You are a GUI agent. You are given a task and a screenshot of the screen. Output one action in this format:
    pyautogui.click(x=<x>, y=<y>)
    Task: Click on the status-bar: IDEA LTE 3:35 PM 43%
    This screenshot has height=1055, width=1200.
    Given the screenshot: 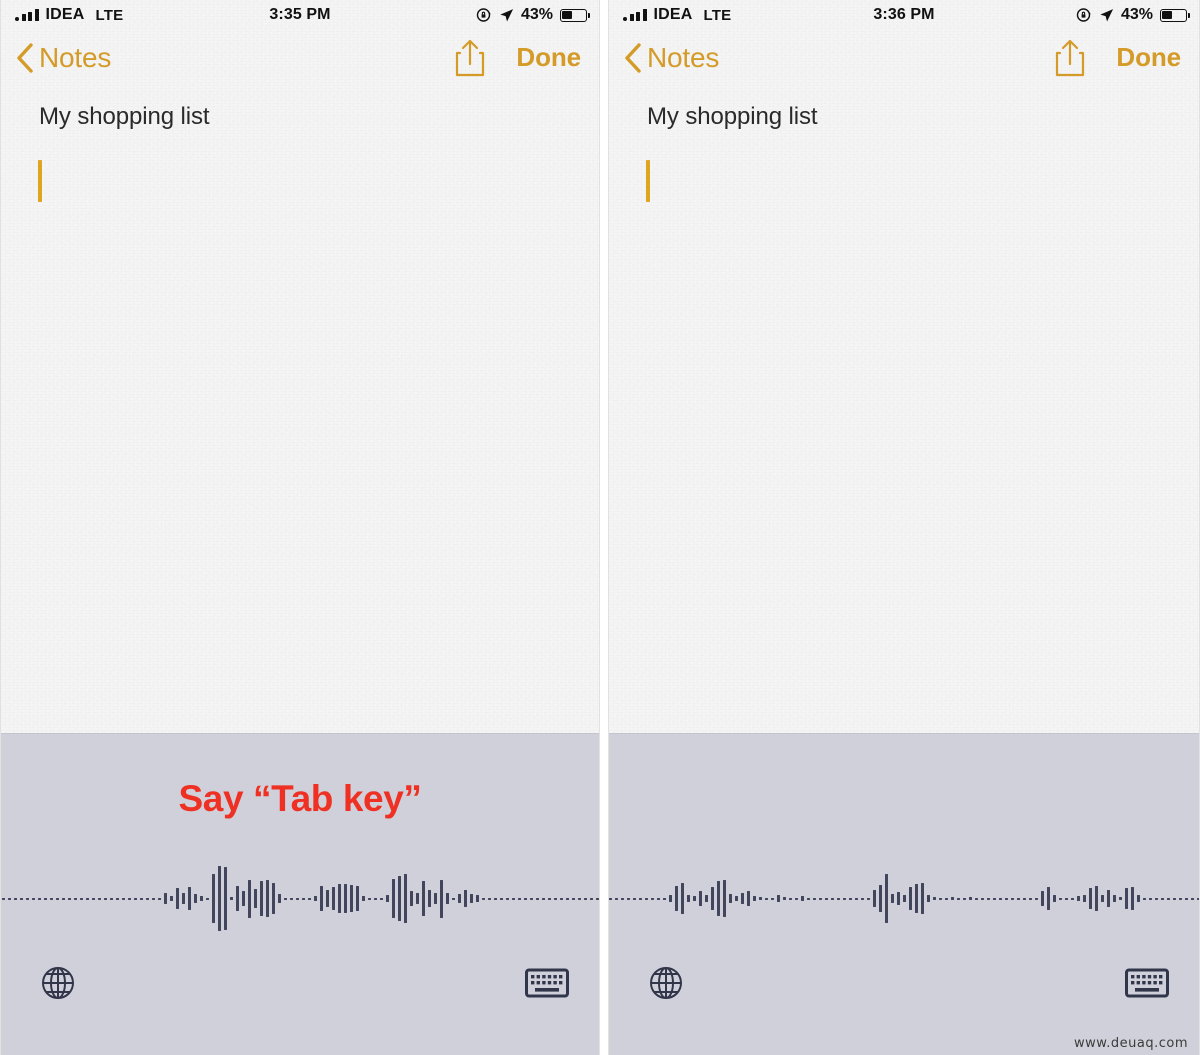 What is the action you would take?
    pyautogui.click(x=300, y=15)
    